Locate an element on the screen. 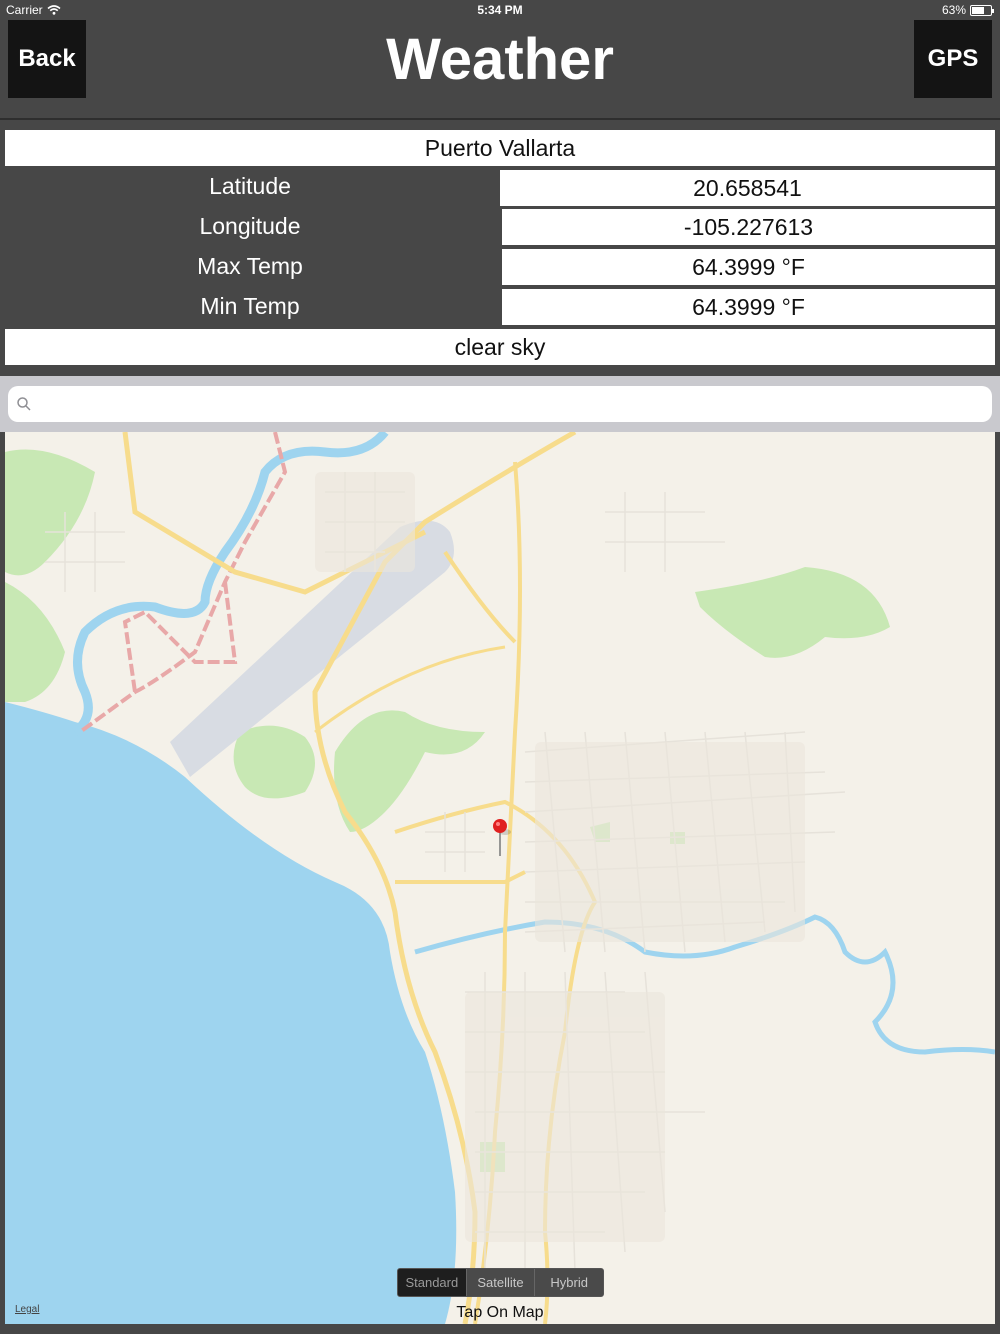  map-search-bar is located at coordinates (500, 404).